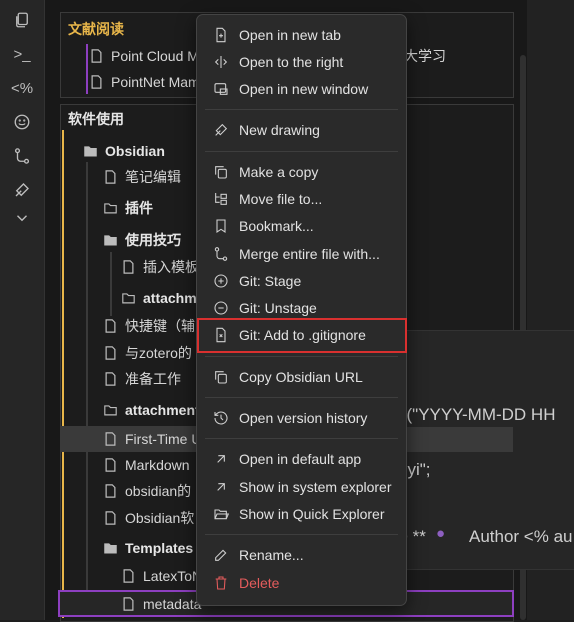 The image size is (574, 622). I want to click on template-glyph: <%, so click(22, 88).